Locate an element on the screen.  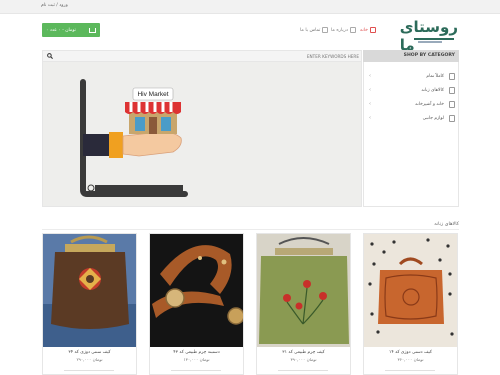
product-price: ۲۹۰,۰۰۰ تومان is located at coordinates (89, 359).